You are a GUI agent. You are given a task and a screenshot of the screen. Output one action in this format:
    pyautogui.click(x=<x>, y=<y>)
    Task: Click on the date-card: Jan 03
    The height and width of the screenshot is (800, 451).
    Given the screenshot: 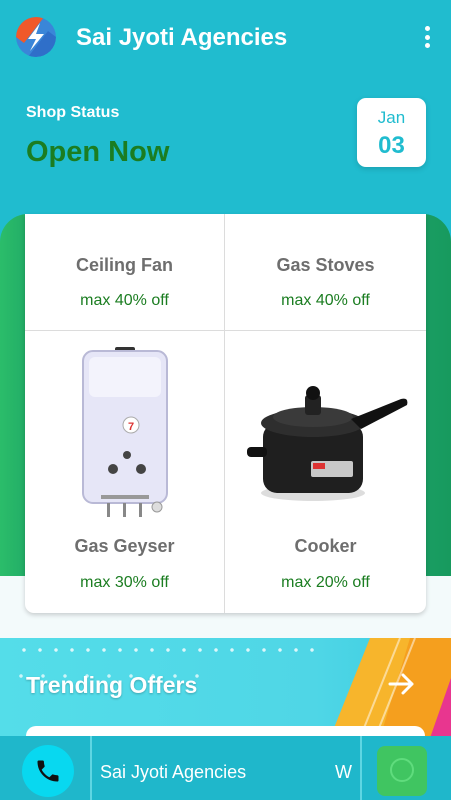 What is the action you would take?
    pyautogui.click(x=391, y=132)
    